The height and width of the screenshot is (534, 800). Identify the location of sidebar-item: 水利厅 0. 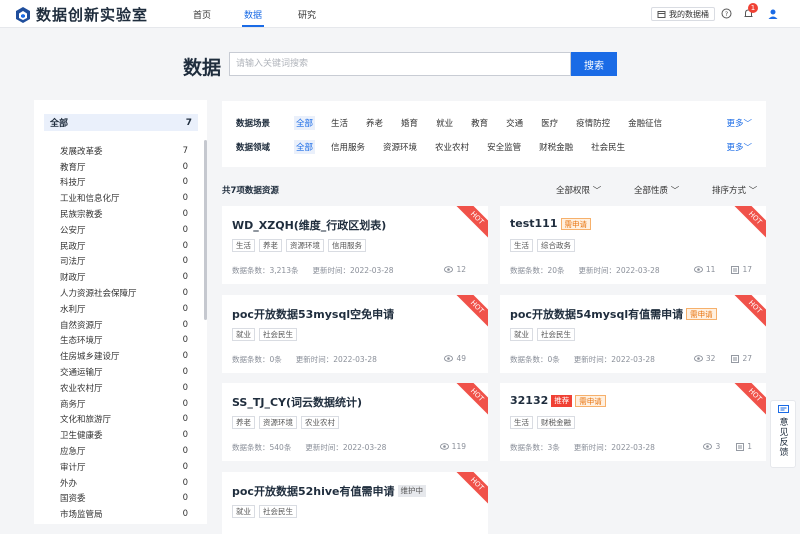
(124, 309).